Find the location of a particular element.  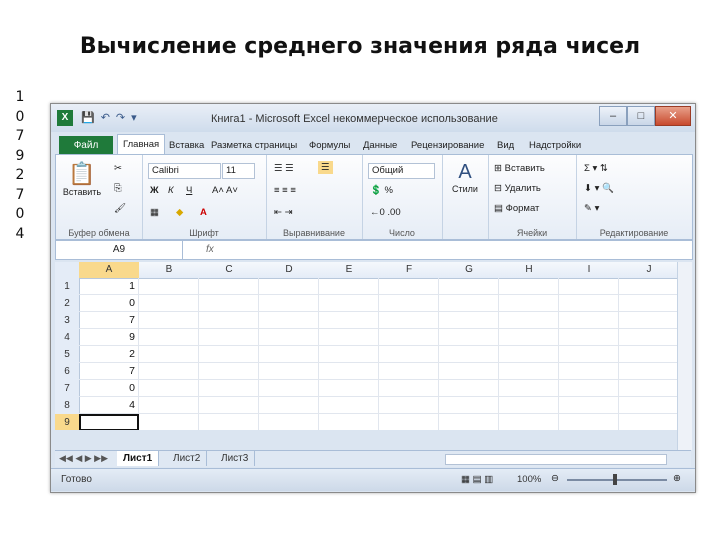

italic-icon: К is located at coordinates (171, 190).